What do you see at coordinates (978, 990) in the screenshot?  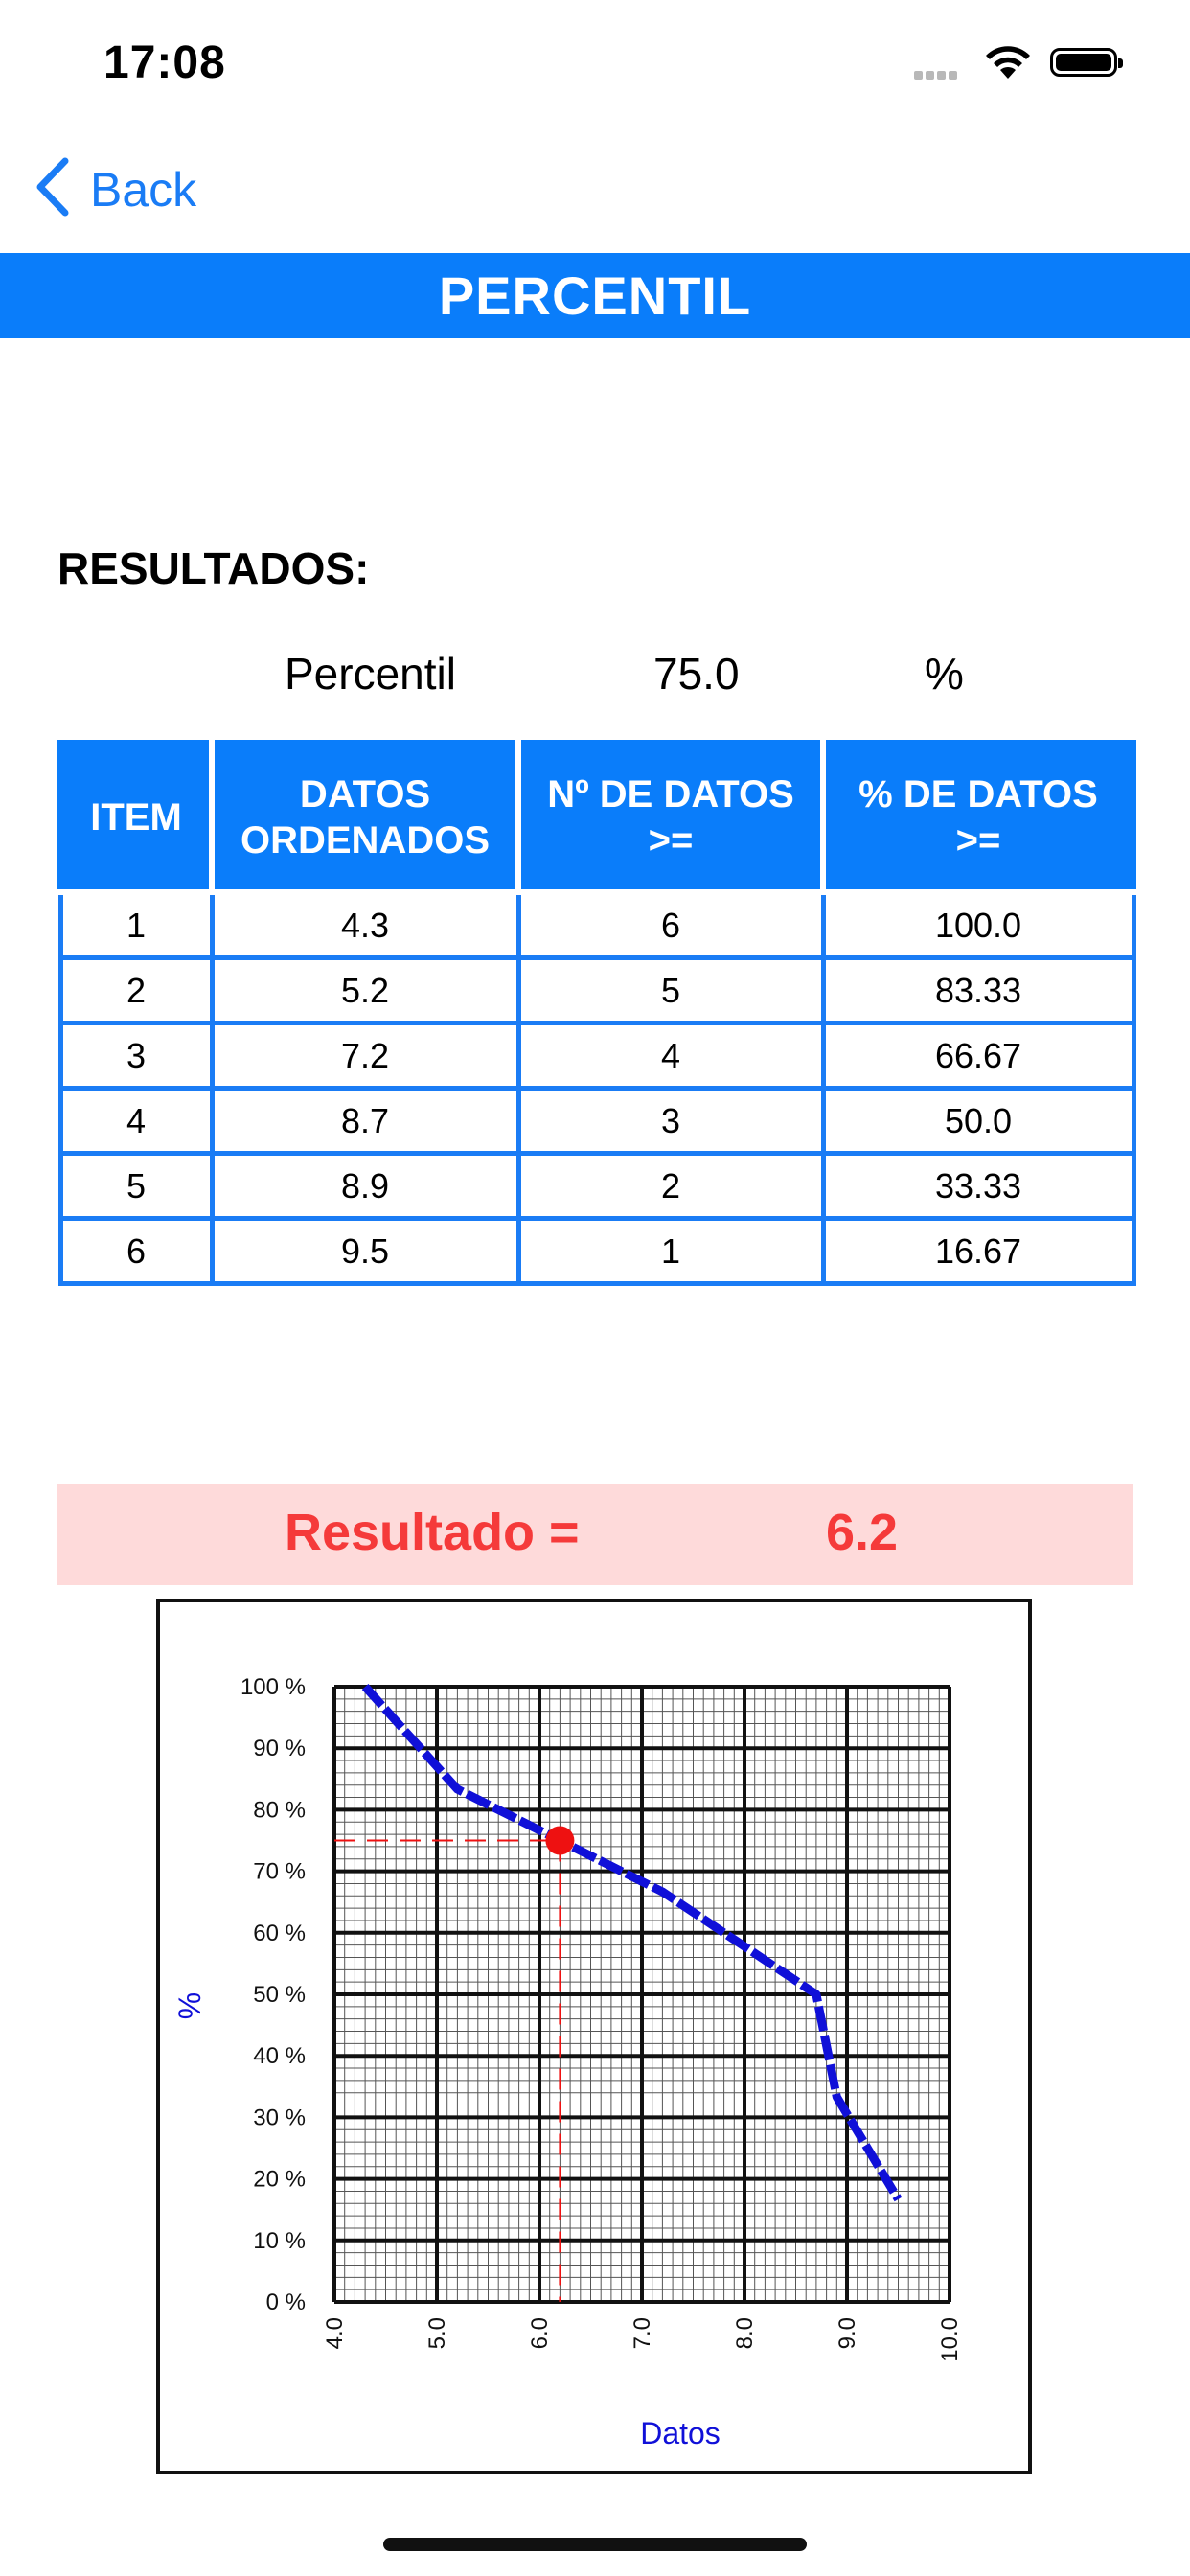 I see `table-cell: 83.33` at bounding box center [978, 990].